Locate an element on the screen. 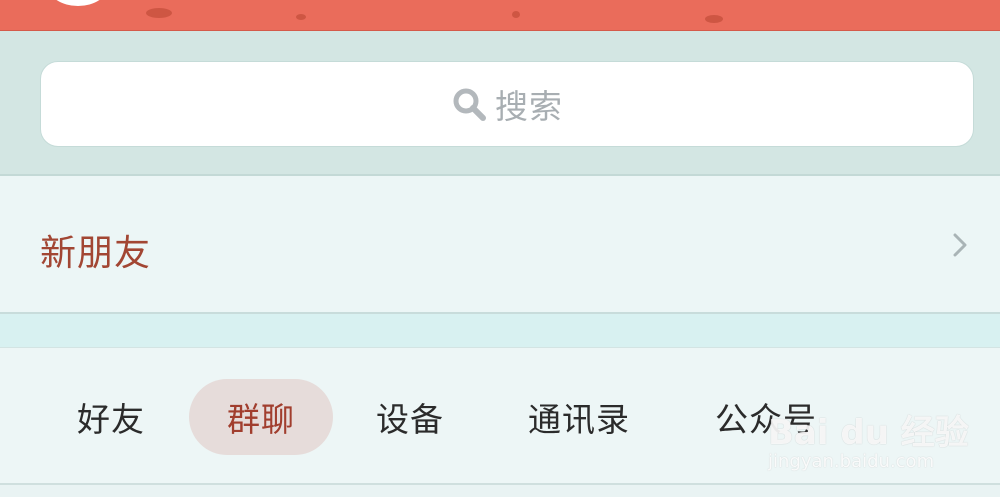  tab-contacts: 通讯录 is located at coordinates (579, 417).